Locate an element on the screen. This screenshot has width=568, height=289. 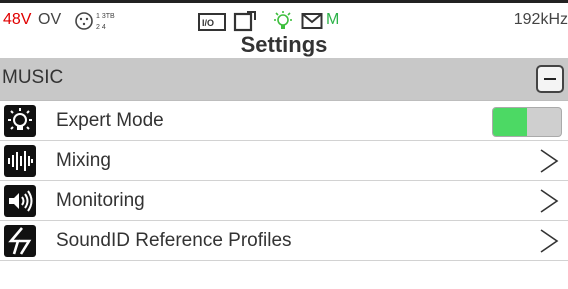
xlr-connector-icon: 1 3TB 2 4 is located at coordinates (95, 21).